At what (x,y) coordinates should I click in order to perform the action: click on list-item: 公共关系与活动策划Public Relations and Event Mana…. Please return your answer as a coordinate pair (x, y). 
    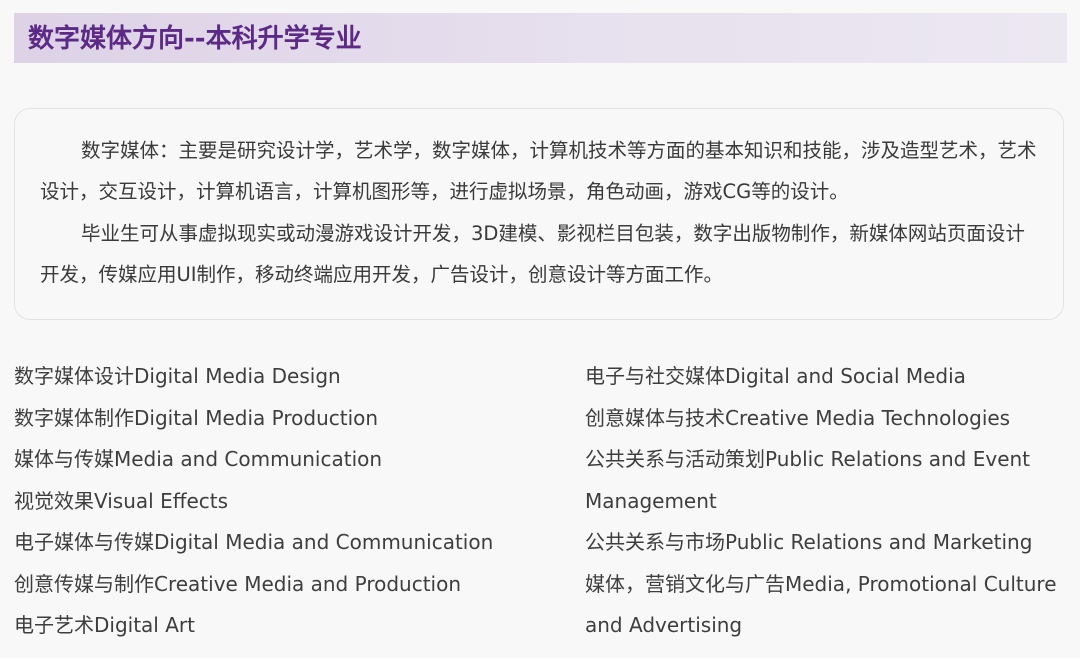
    Looking at the image, I should click on (808, 480).